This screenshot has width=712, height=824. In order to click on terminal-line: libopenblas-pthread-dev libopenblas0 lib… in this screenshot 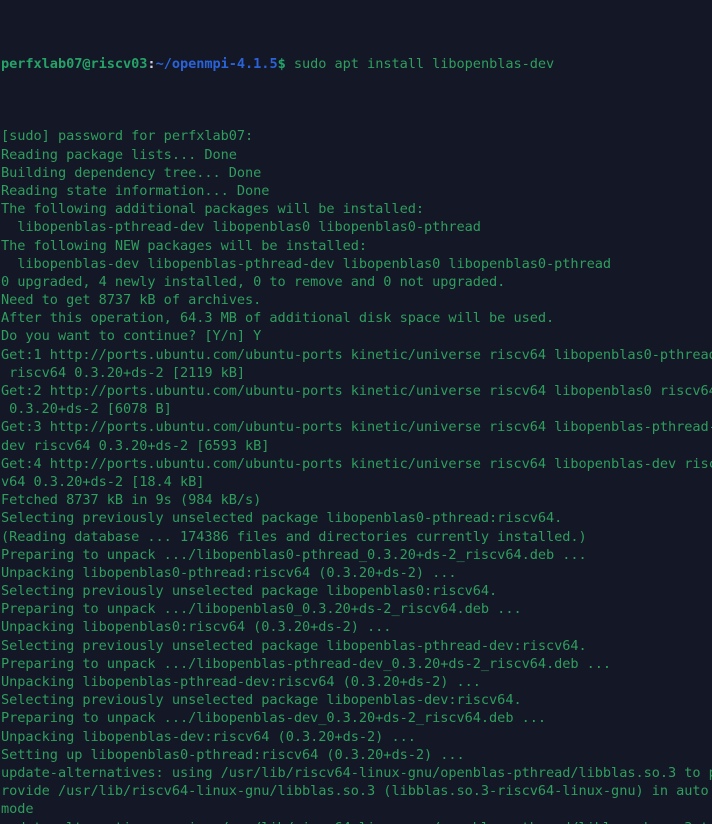, I will do `click(241, 227)`.